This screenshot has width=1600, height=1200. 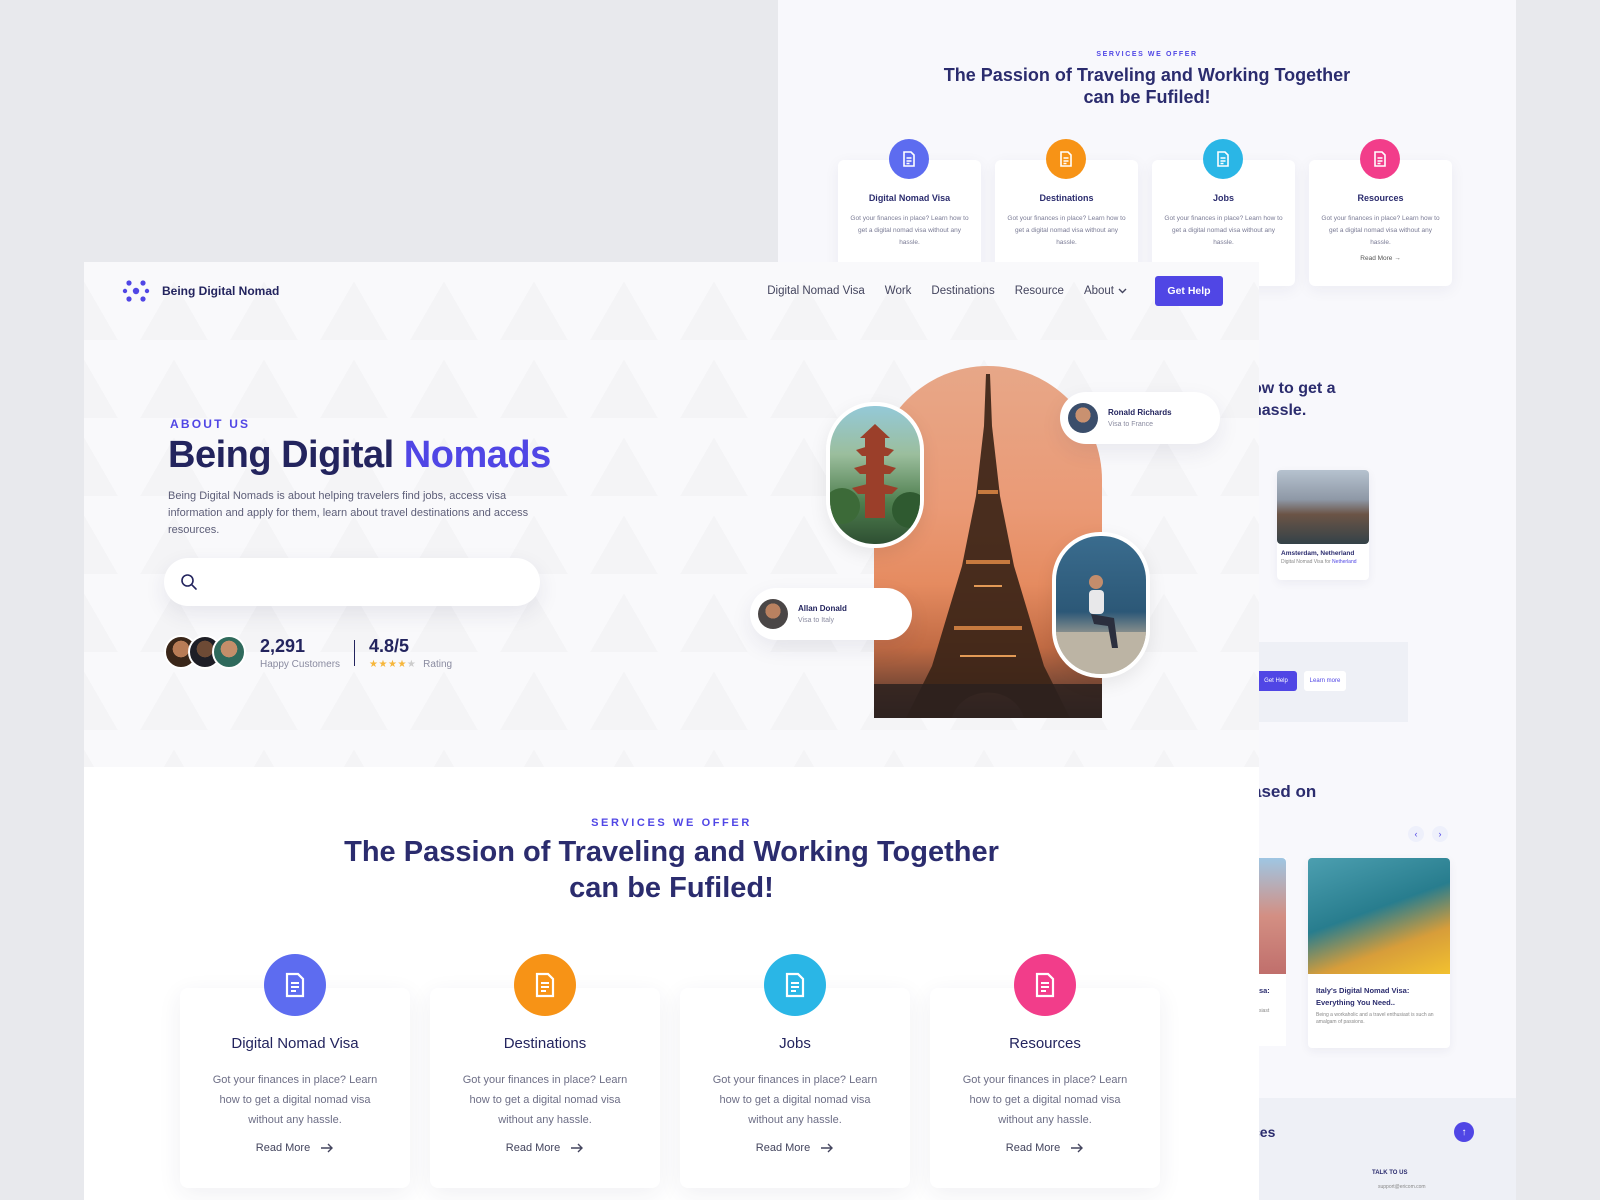 What do you see at coordinates (1101, 624) in the screenshot?
I see `traveler-illustration` at bounding box center [1101, 624].